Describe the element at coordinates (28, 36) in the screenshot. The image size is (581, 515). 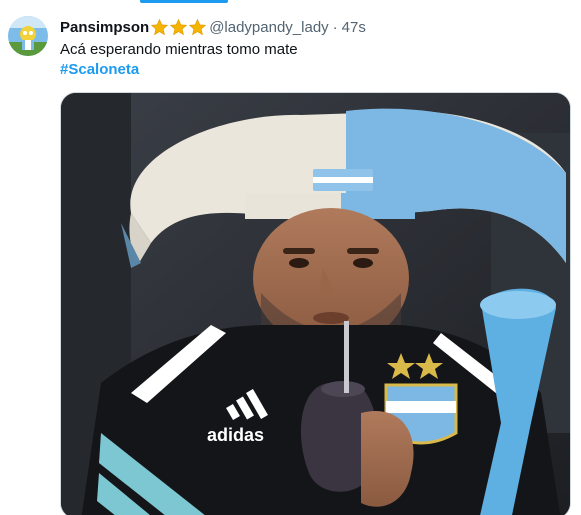
I see `avatar` at that location.